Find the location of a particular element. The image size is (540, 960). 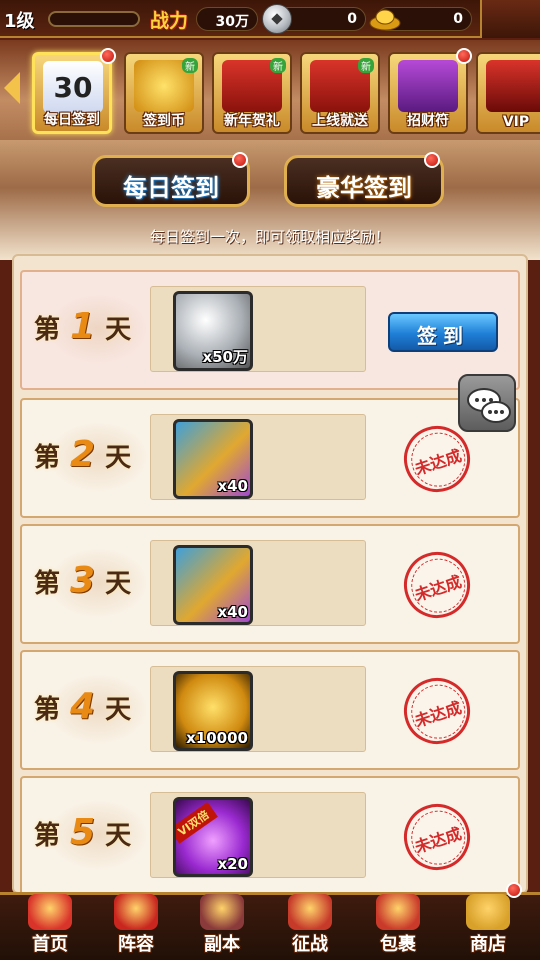

signin-button: 签到 is located at coordinates (443, 332).